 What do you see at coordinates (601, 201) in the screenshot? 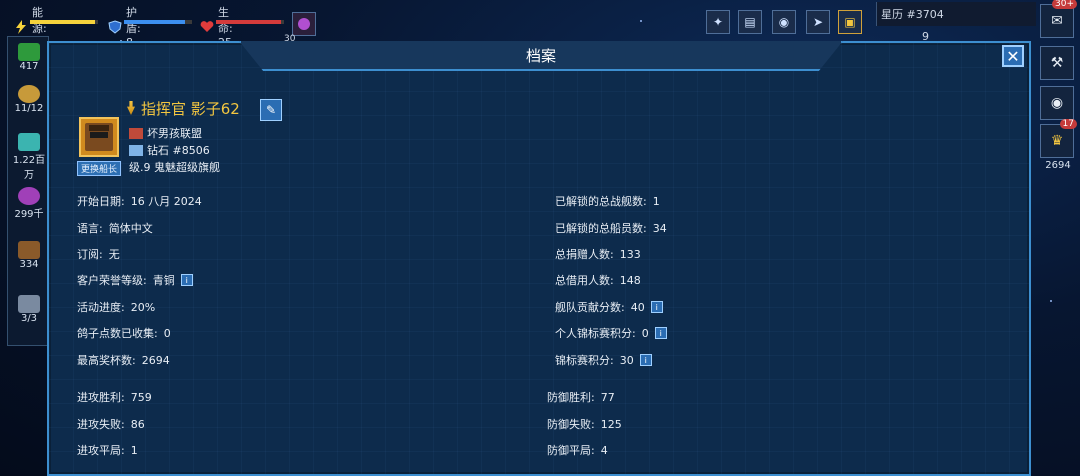
I see `stat-label: 已解锁的总战舰数:` at bounding box center [601, 201].